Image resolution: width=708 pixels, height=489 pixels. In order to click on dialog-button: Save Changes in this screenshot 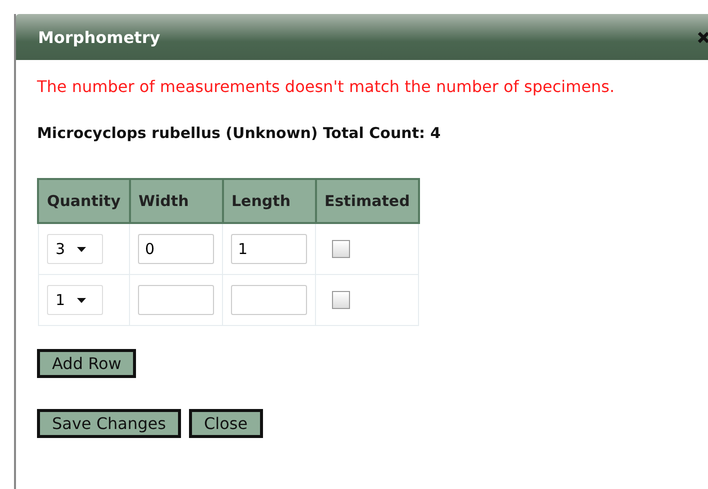, I will do `click(109, 423)`.